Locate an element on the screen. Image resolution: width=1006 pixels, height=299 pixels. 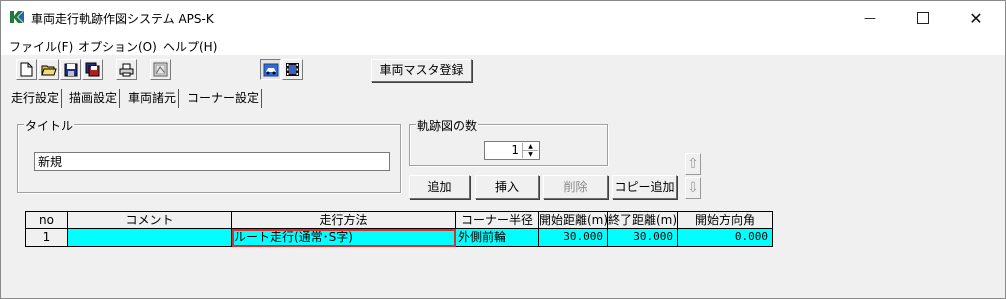
print-icon is located at coordinates (126, 70).